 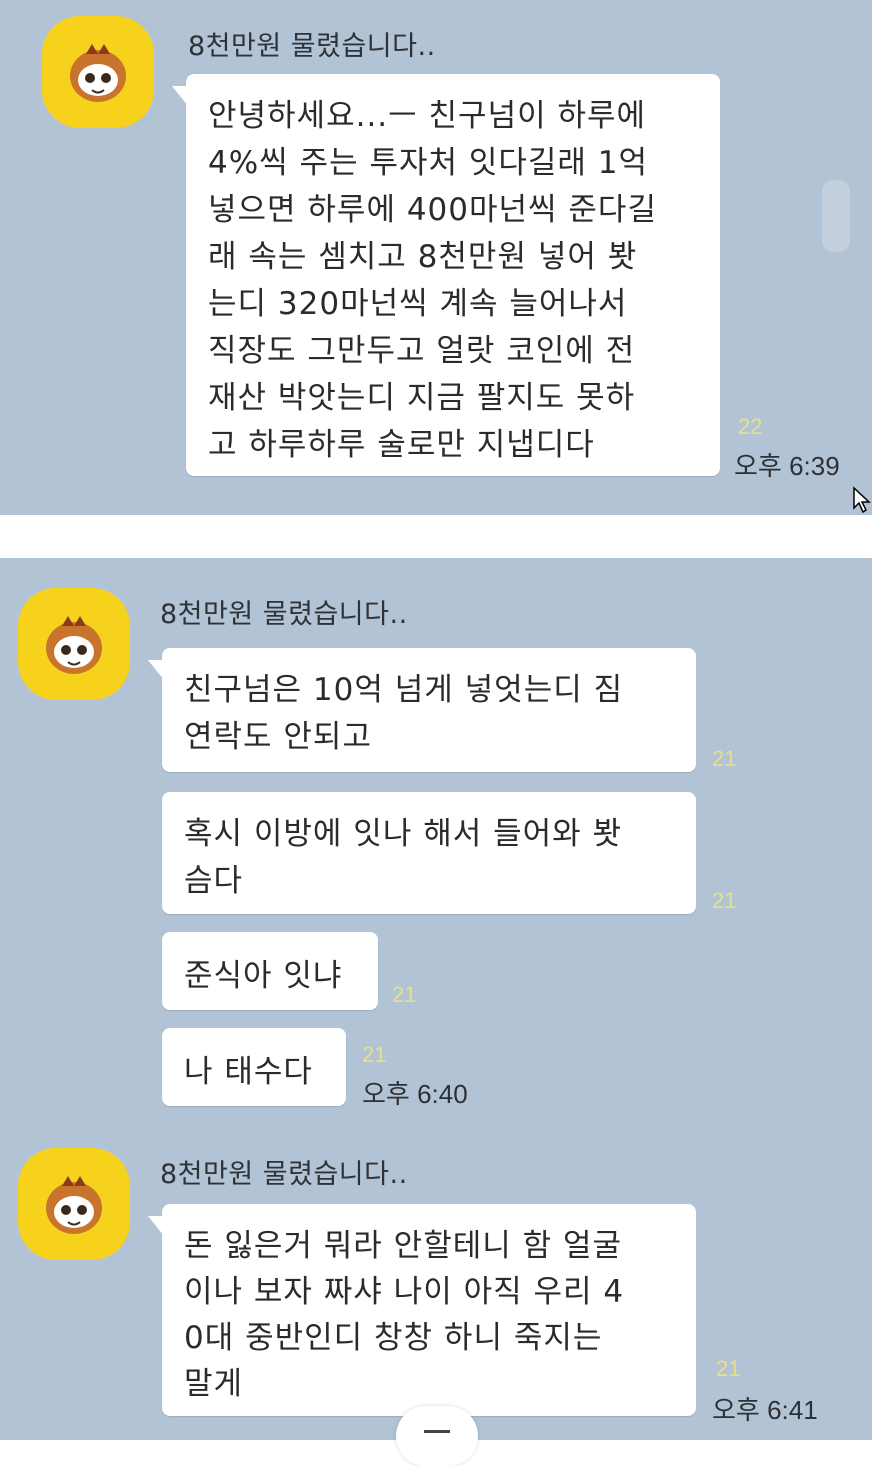 What do you see at coordinates (427, 116) in the screenshot?
I see `message-line: 안녕하세요...ㅡ 친구넘이 하루에` at bounding box center [427, 116].